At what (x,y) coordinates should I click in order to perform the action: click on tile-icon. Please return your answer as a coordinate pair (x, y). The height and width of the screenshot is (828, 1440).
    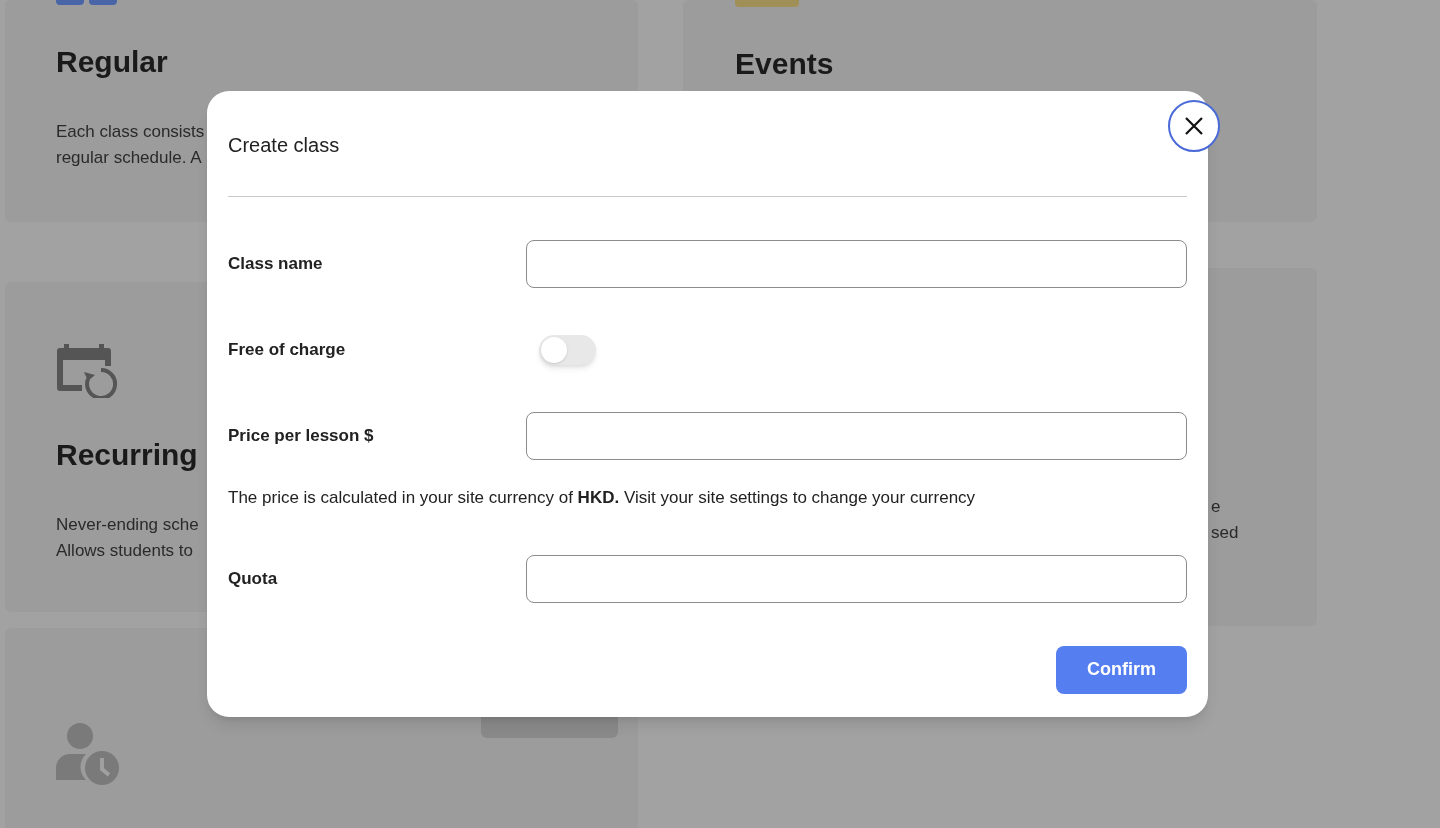
    Looking at the image, I should click on (767, 3).